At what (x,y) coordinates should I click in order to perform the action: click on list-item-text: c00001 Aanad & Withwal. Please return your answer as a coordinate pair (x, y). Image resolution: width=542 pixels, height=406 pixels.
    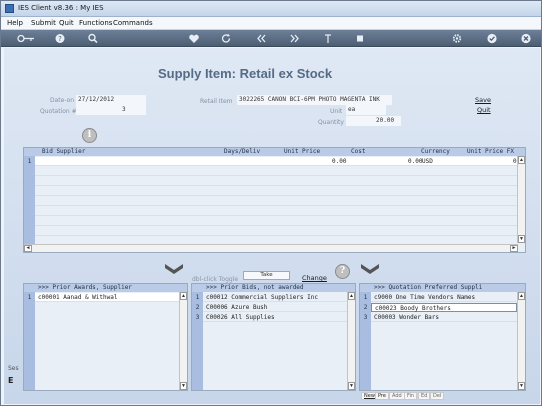
    Looking at the image, I should click on (78, 297).